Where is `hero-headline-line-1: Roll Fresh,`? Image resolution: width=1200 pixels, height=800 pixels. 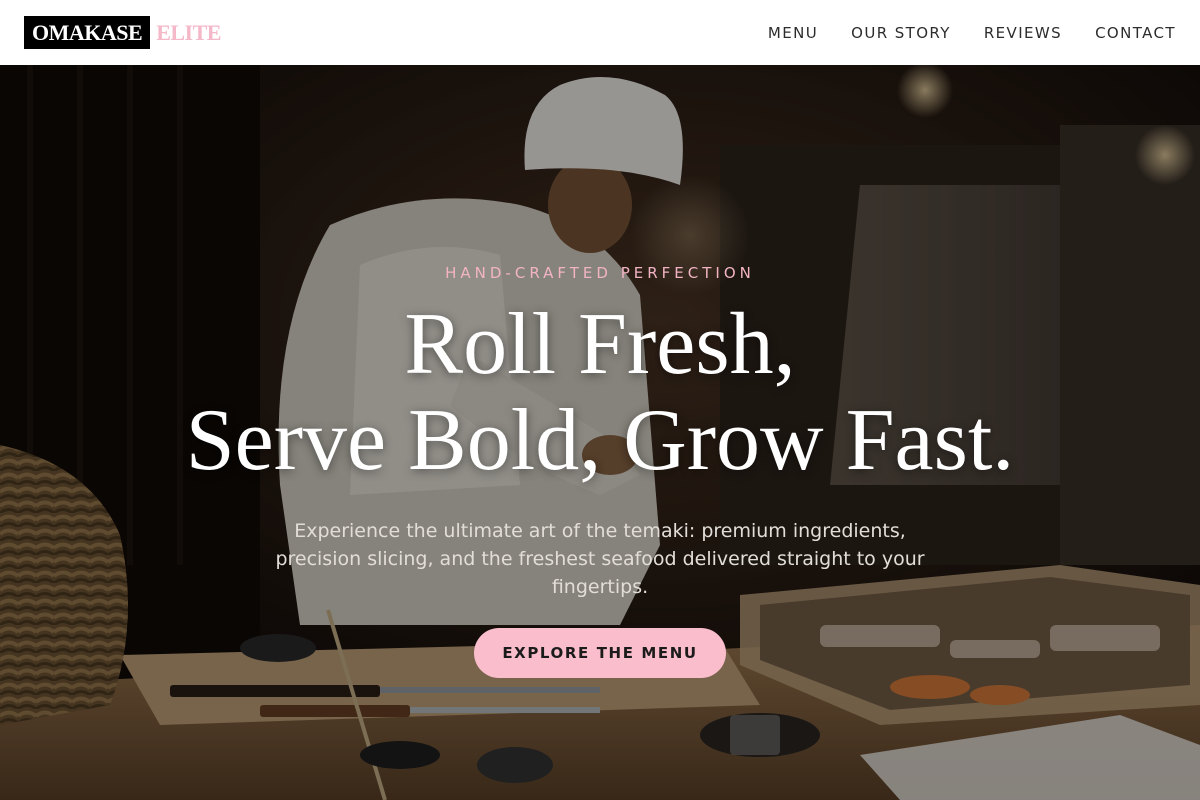 hero-headline-line-1: Roll Fresh, is located at coordinates (600, 344).